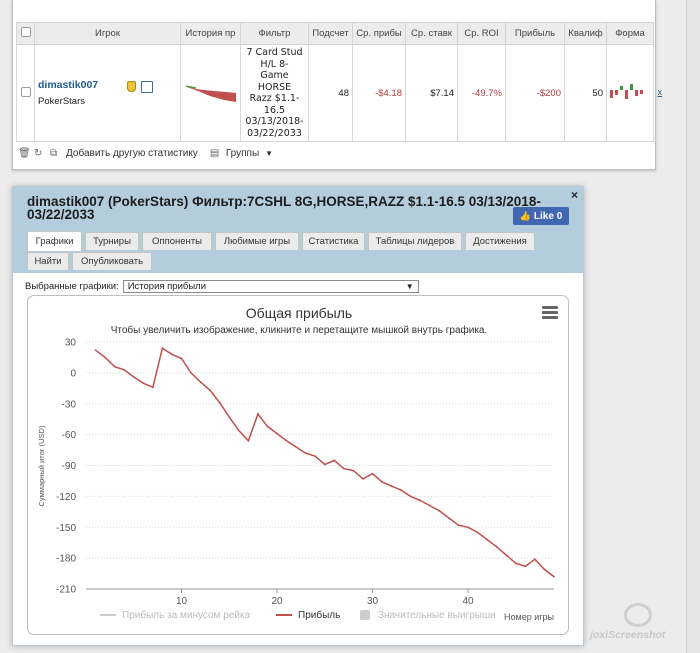 This screenshot has width=700, height=653. Describe the element at coordinates (548, 216) in the screenshot. I see `facebook-like-label: Like 0` at that location.